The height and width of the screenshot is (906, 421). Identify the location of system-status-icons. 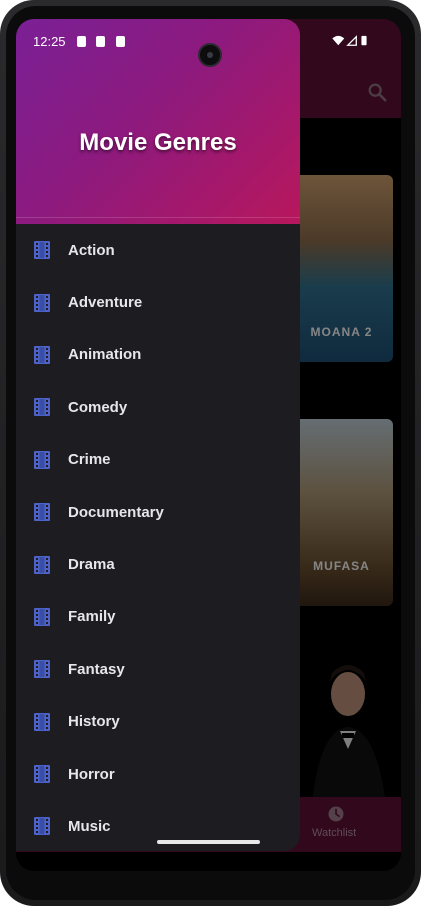
(349, 40).